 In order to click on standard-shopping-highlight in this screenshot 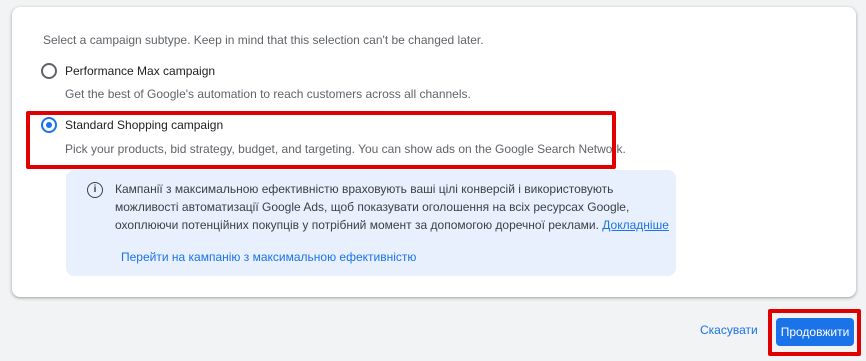, I will do `click(321, 140)`.